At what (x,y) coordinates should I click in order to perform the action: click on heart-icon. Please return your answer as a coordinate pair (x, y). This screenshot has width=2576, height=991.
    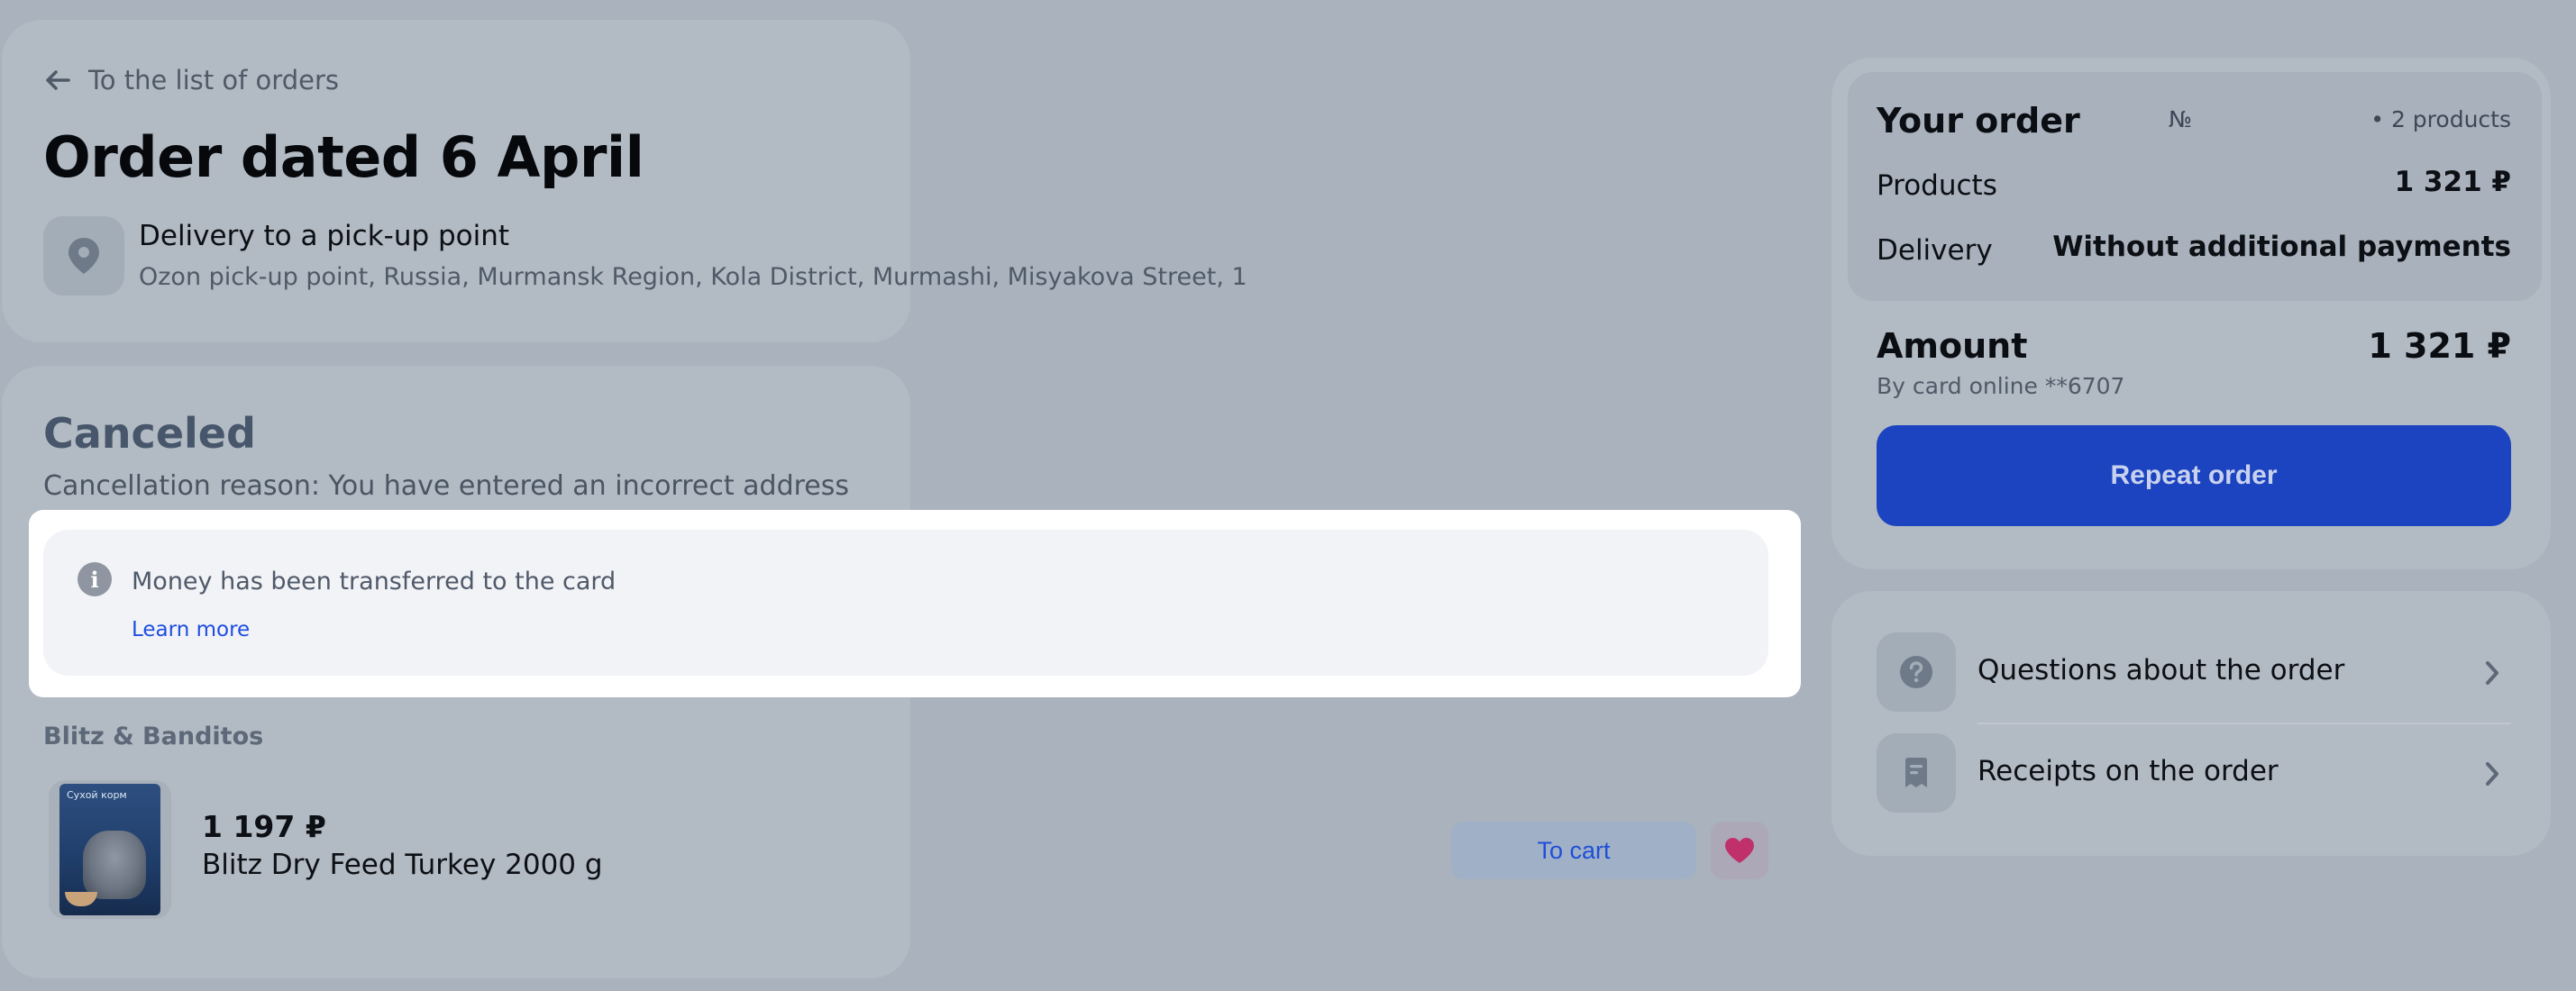
    Looking at the image, I should click on (1739, 850).